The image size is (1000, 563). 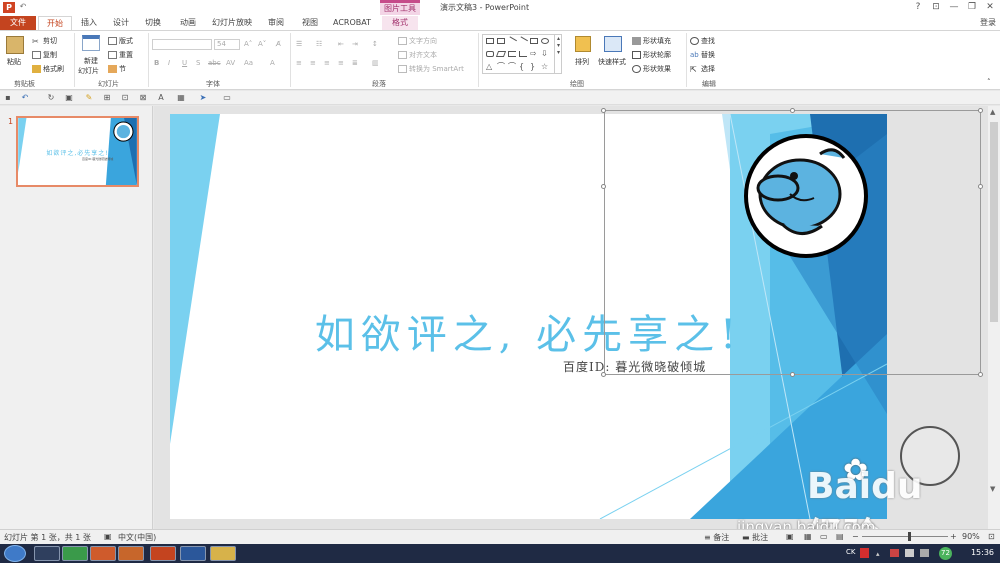 What do you see at coordinates (651, 69) in the screenshot?
I see `shape-effects-button: 形状效果` at bounding box center [651, 69].